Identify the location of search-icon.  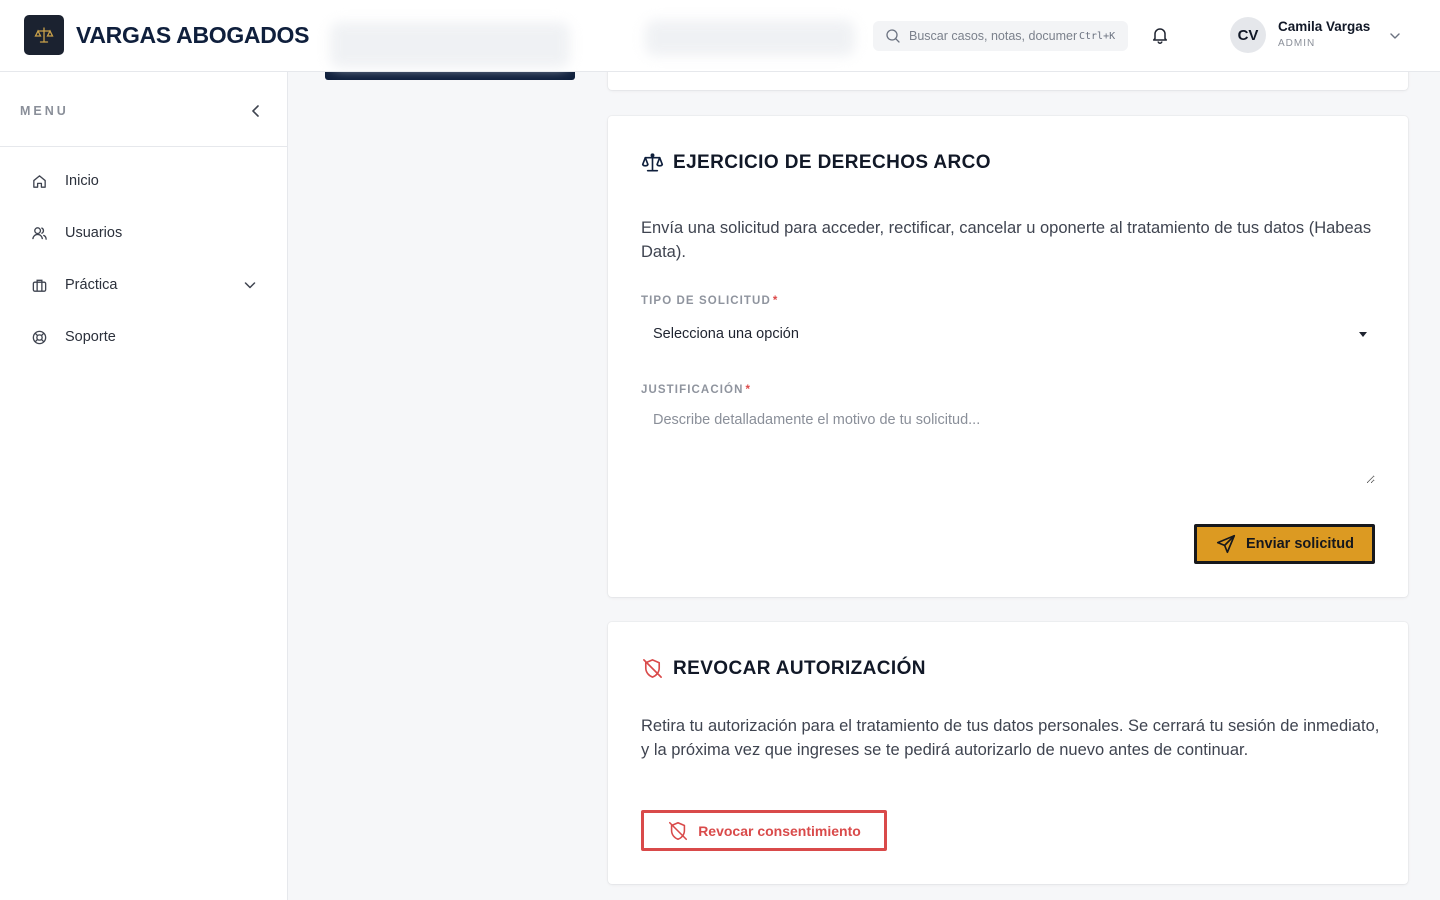
(893, 36).